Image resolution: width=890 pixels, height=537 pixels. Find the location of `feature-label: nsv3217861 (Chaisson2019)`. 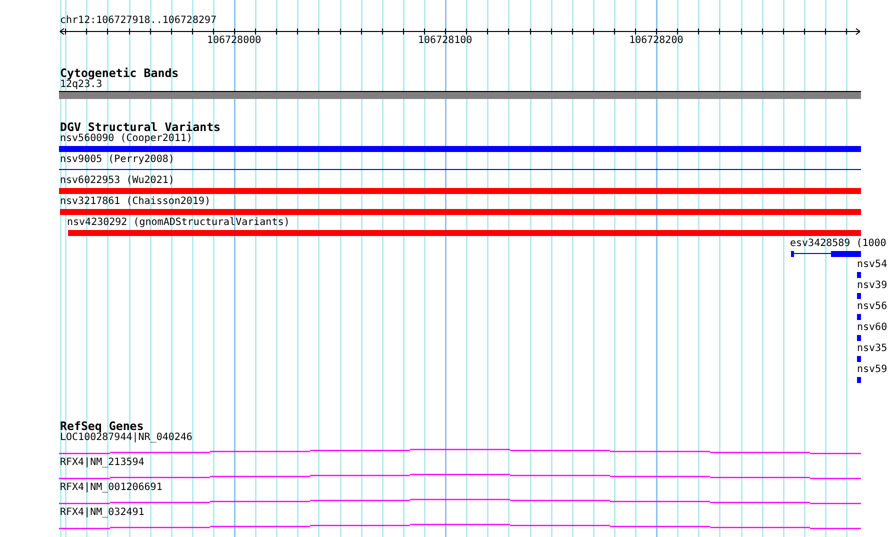

feature-label: nsv3217861 (Chaisson2019) is located at coordinates (135, 202).